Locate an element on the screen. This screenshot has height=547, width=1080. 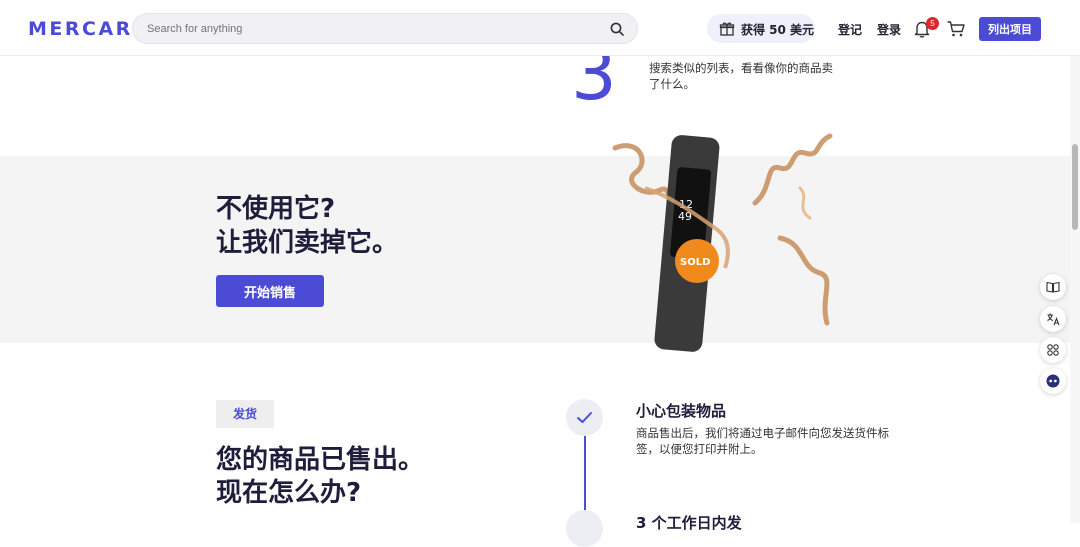
search-bar is located at coordinates (385, 28).